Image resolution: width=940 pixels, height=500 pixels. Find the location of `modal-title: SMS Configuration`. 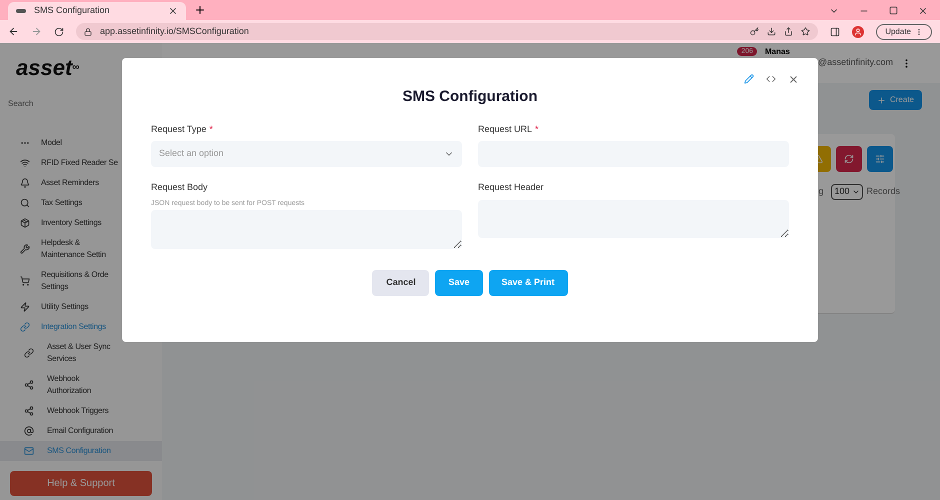

modal-title: SMS Configuration is located at coordinates (470, 97).